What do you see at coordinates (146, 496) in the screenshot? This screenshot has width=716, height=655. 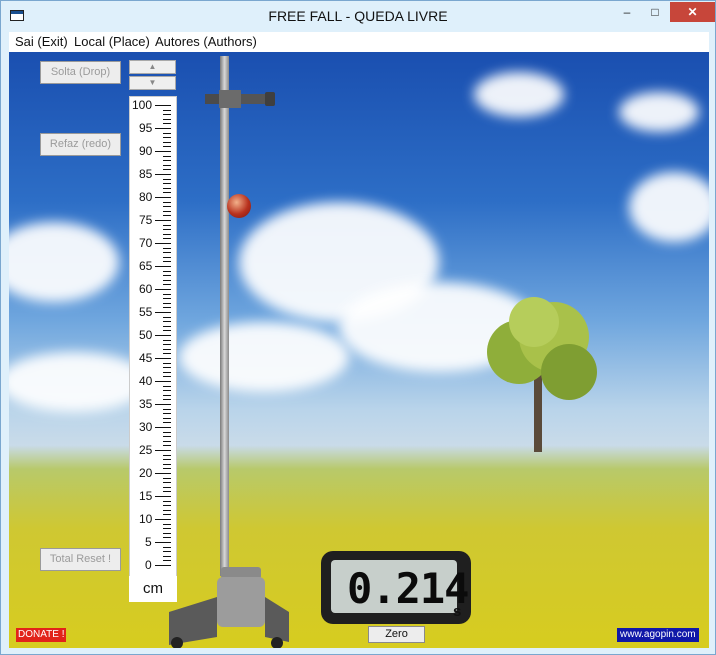 I see `ruler-label: 15` at bounding box center [146, 496].